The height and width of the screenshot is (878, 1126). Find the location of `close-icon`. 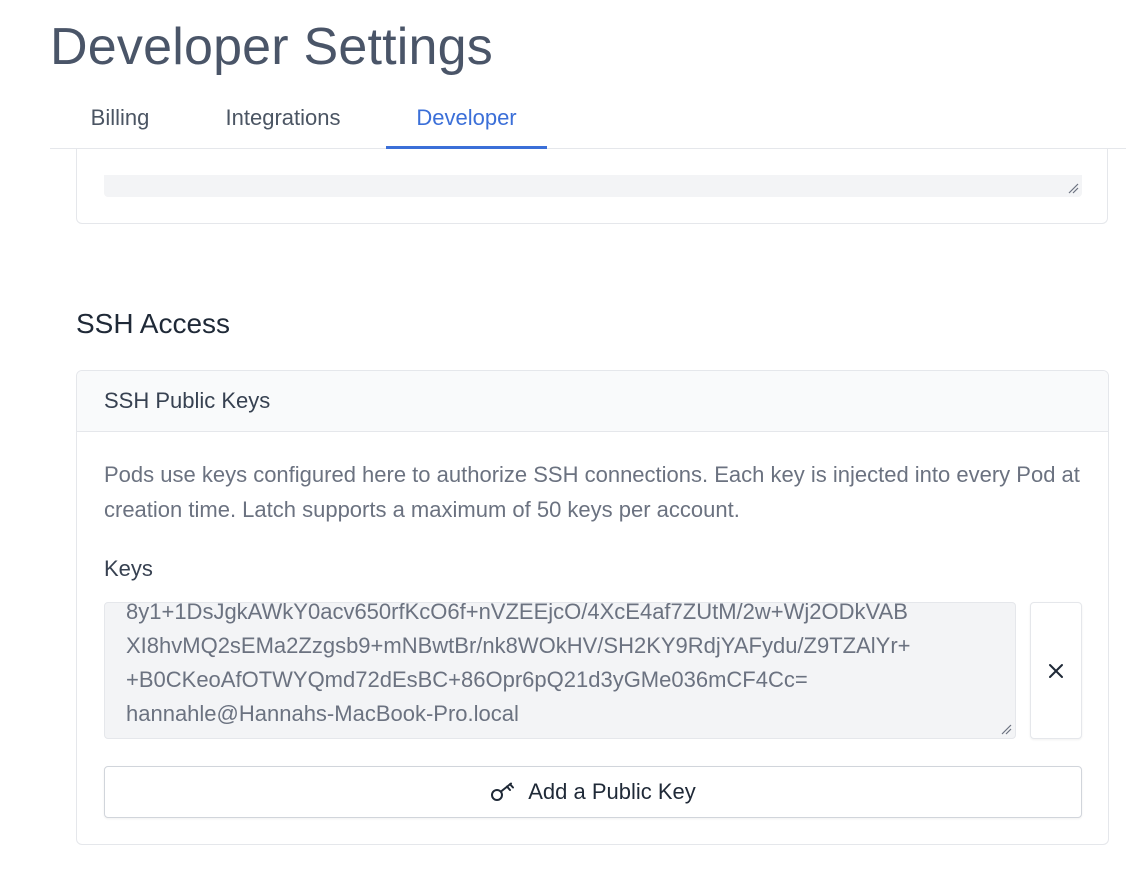

close-icon is located at coordinates (1056, 670).